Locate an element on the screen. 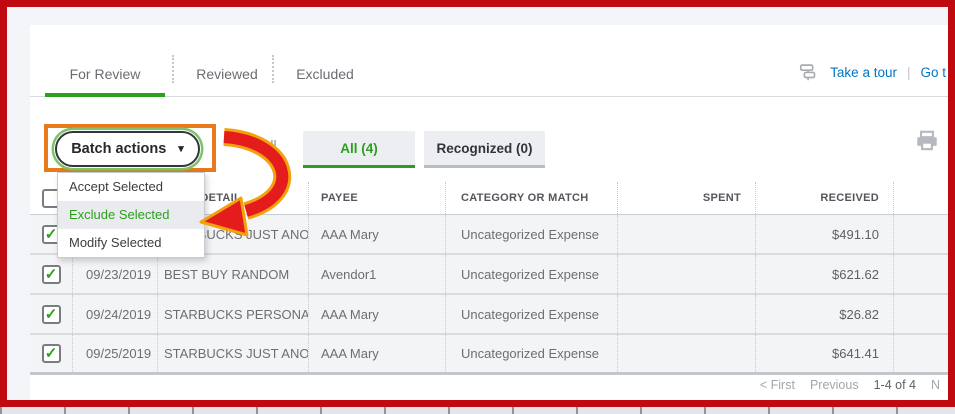 This screenshot has width=955, height=414. pagination-previous: Previous is located at coordinates (834, 385).